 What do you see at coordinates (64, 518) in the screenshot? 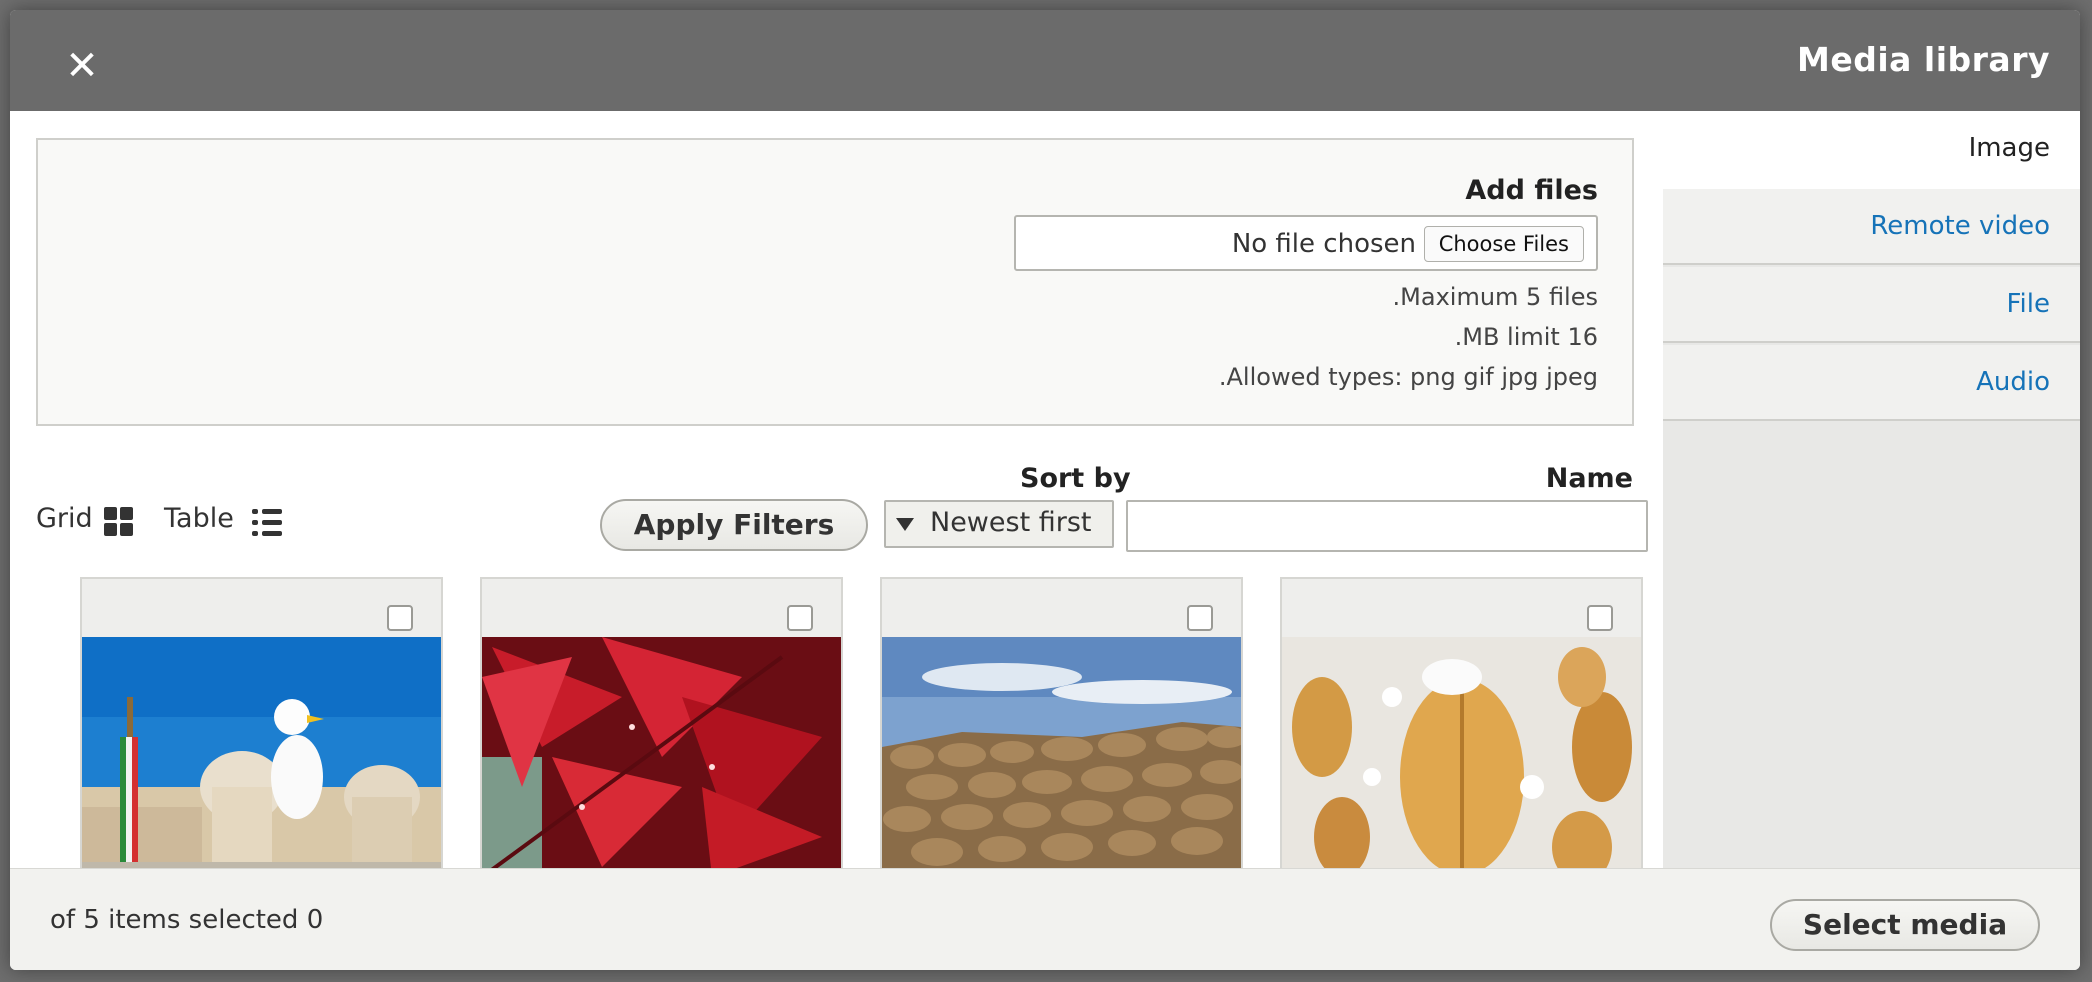
I see `grid-view-link: Grid` at bounding box center [64, 518].